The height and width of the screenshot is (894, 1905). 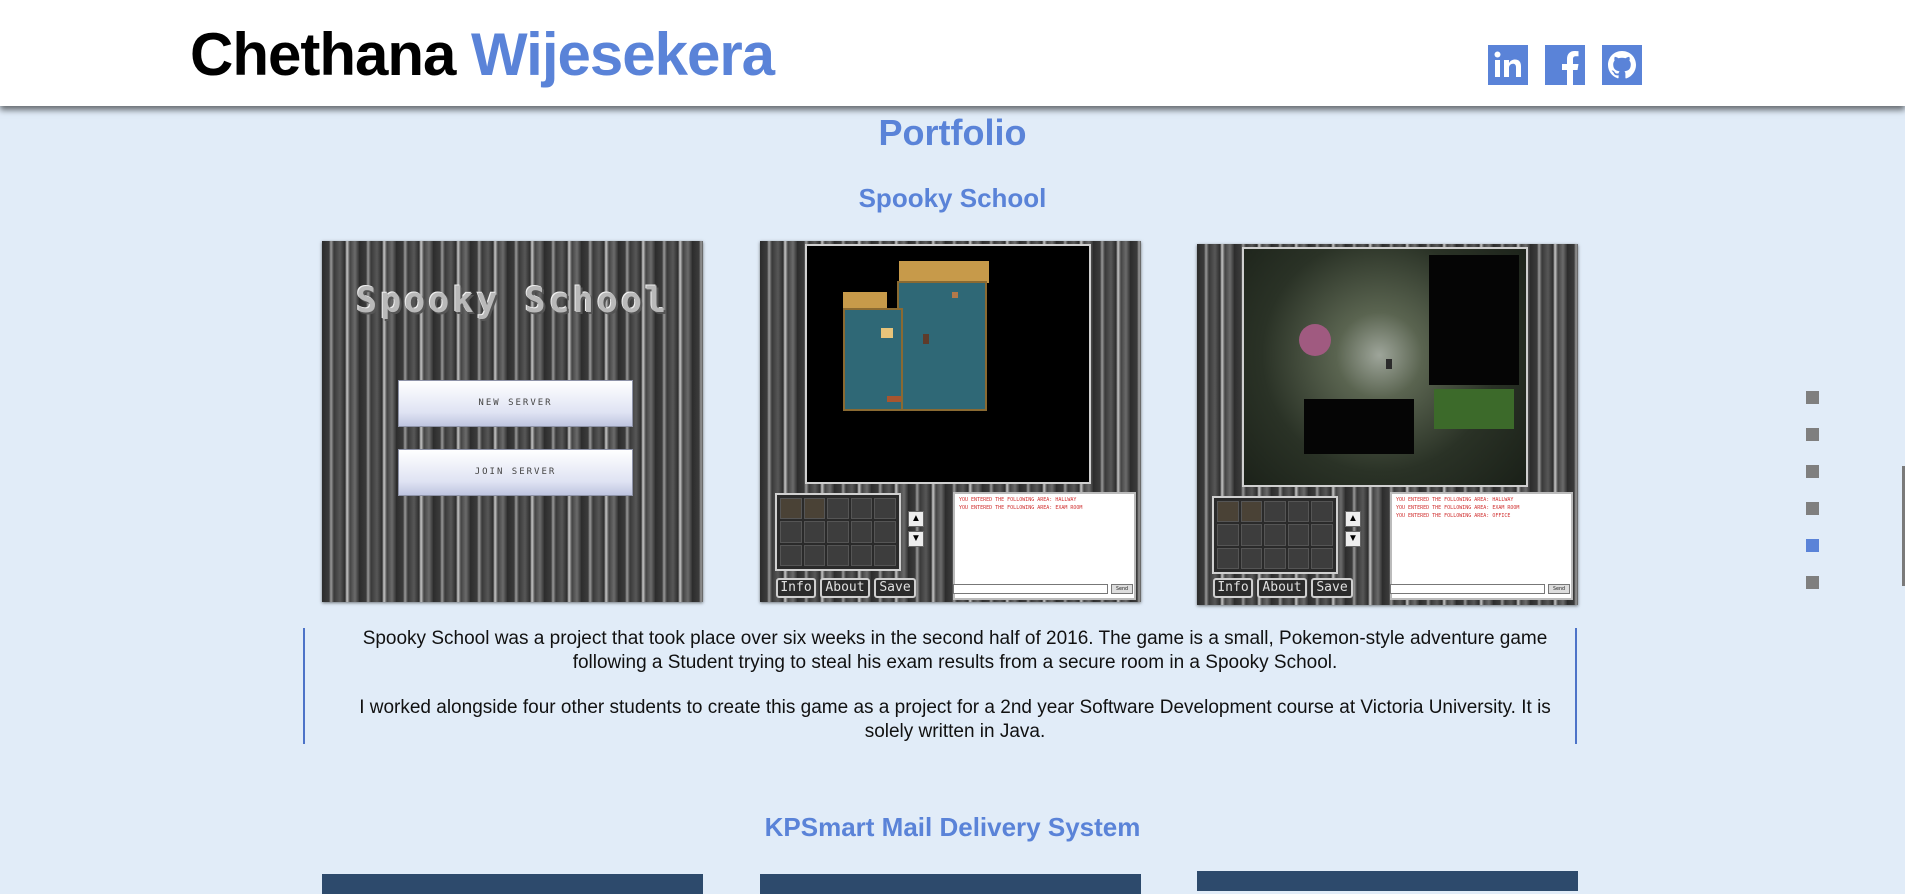 What do you see at coordinates (515, 403) in the screenshot?
I see `new-server-button-image: NEW SERVER` at bounding box center [515, 403].